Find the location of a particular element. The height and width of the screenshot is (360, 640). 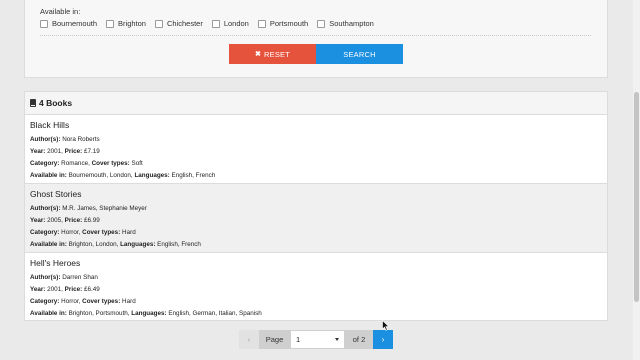

category-value: Romance, is located at coordinates (75, 163).